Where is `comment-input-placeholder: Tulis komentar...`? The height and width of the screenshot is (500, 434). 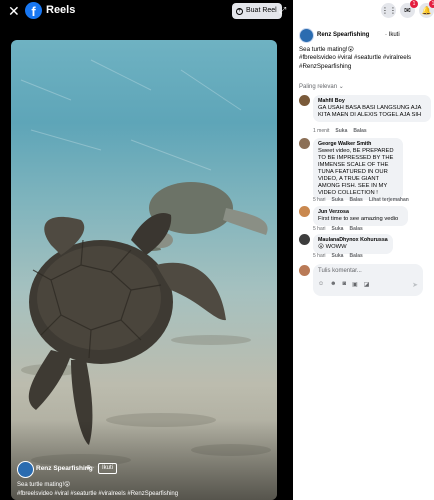 comment-input-placeholder: Tulis komentar... is located at coordinates (340, 271).